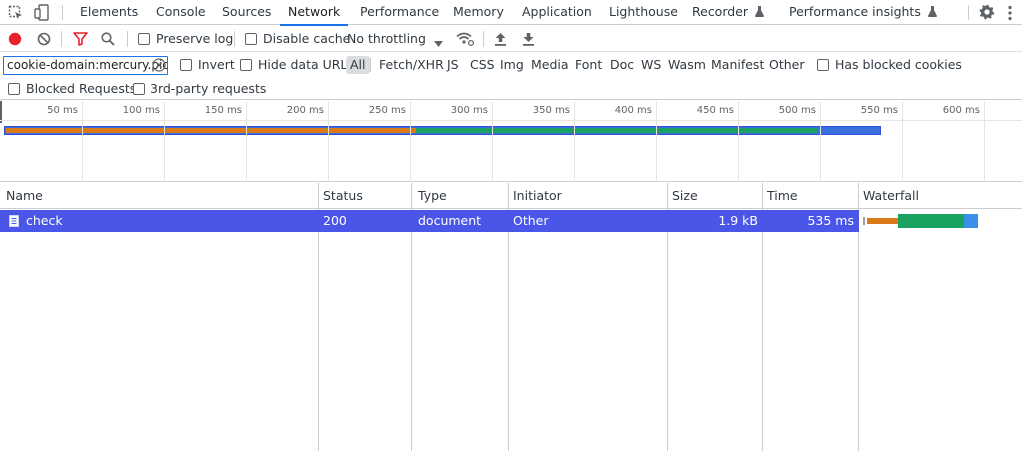  Describe the element at coordinates (855, 11) in the screenshot. I see `tab-performance-insights-label: Performance insights` at that location.